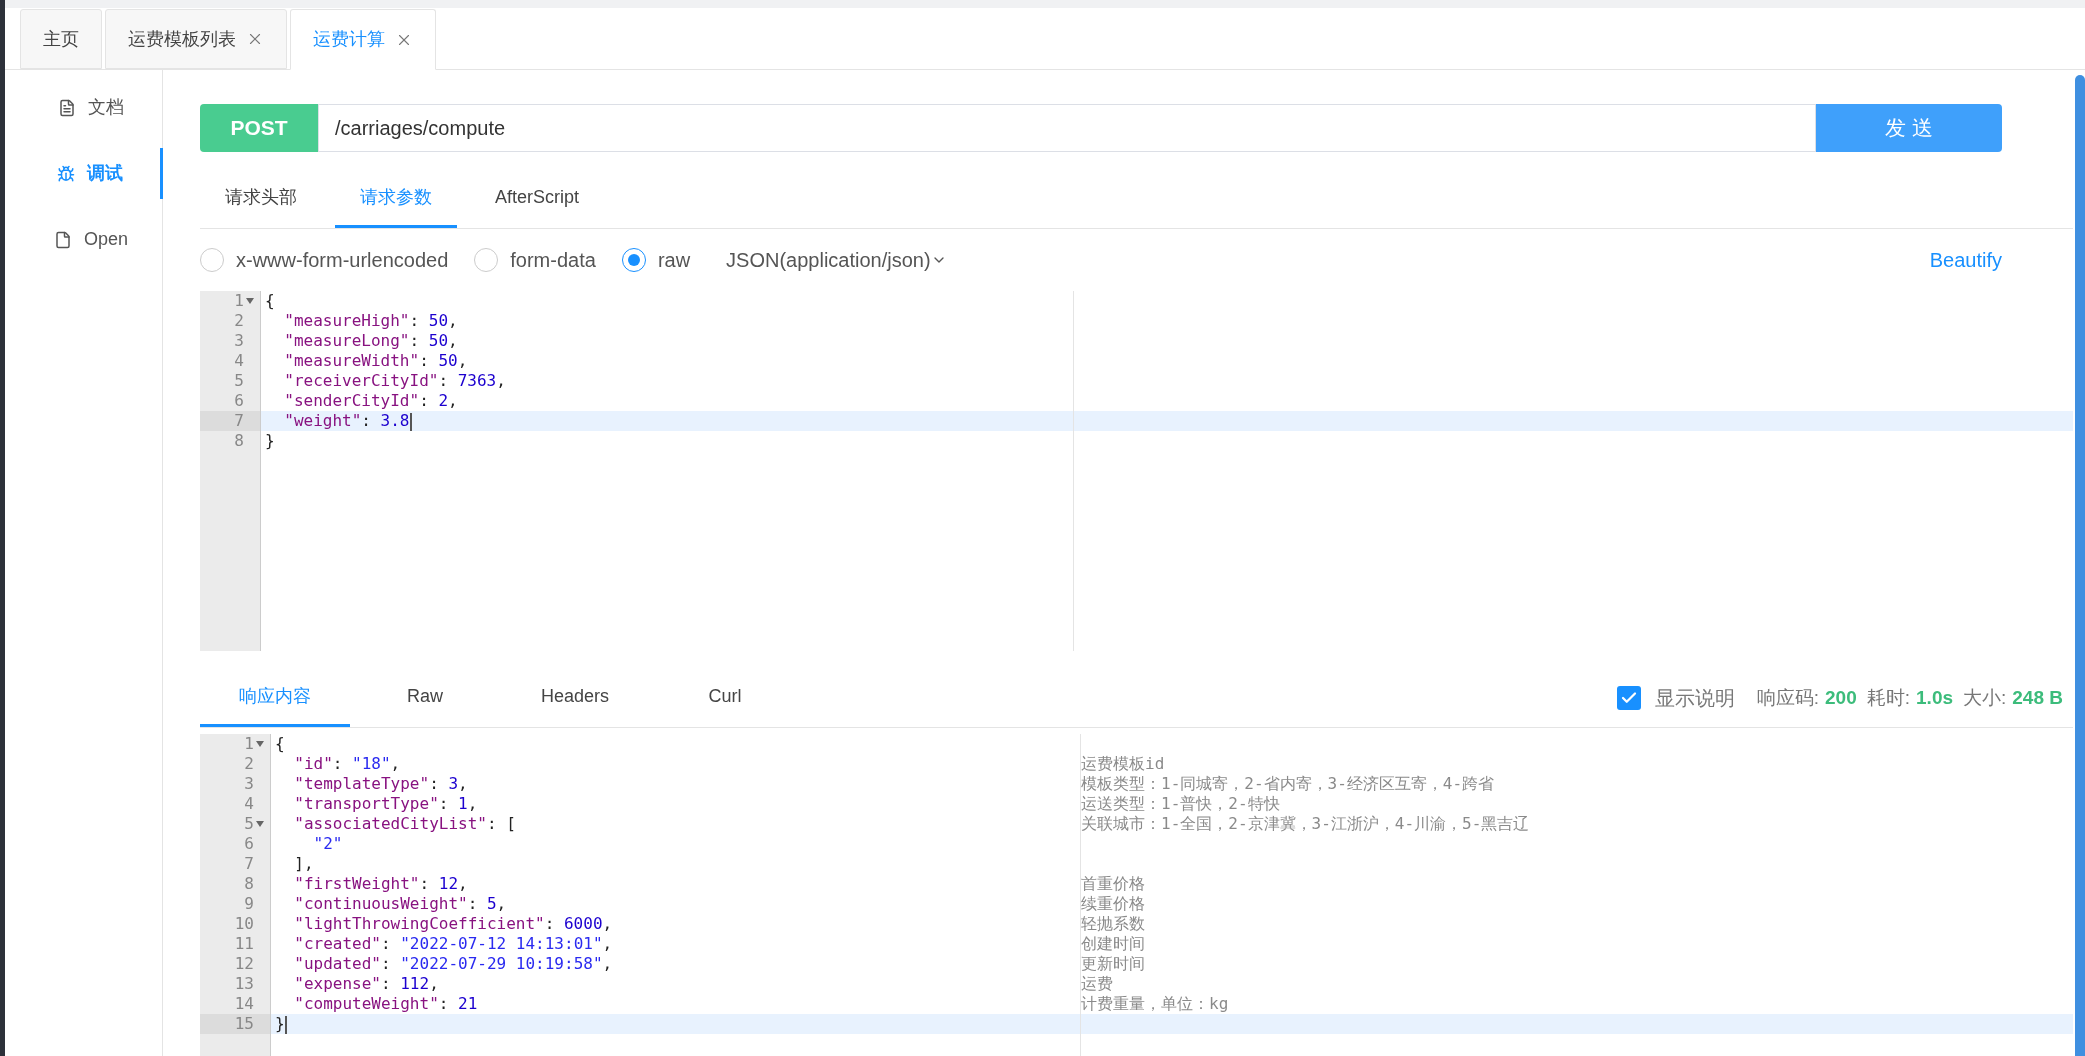 The width and height of the screenshot is (2085, 1056). Describe the element at coordinates (836, 260) in the screenshot. I see `content-type-dropdown: JSON(application/json)` at that location.